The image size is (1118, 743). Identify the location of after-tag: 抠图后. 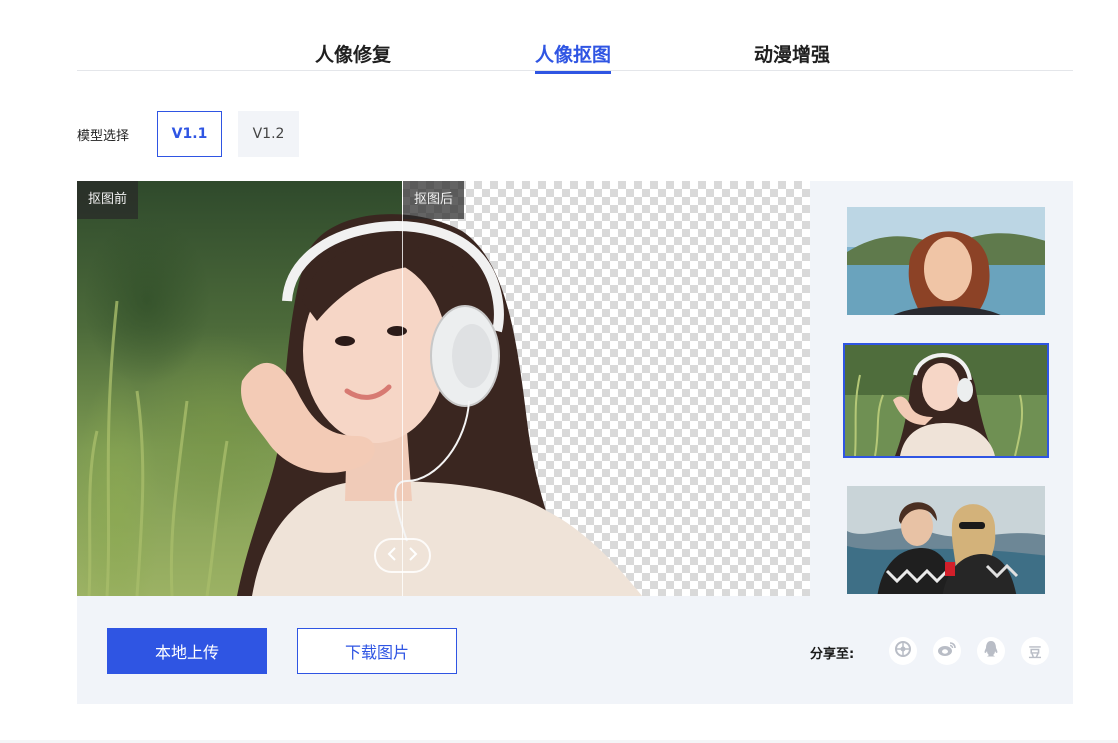
(434, 200).